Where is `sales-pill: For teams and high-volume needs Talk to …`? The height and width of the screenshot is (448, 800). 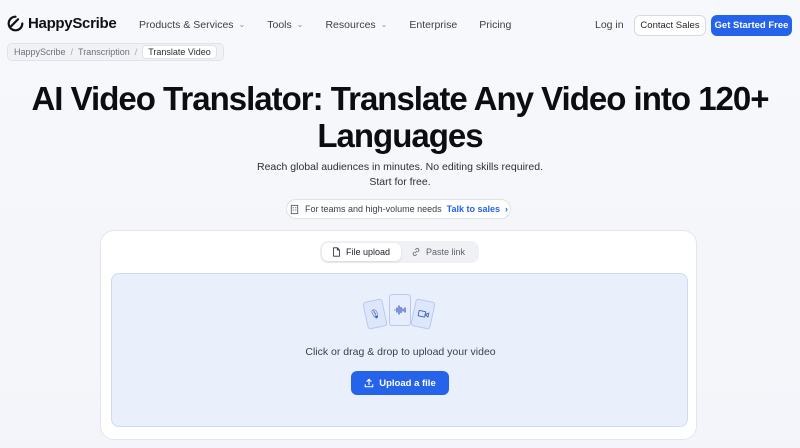
sales-pill: For teams and high-volume needs Talk to … is located at coordinates (398, 209).